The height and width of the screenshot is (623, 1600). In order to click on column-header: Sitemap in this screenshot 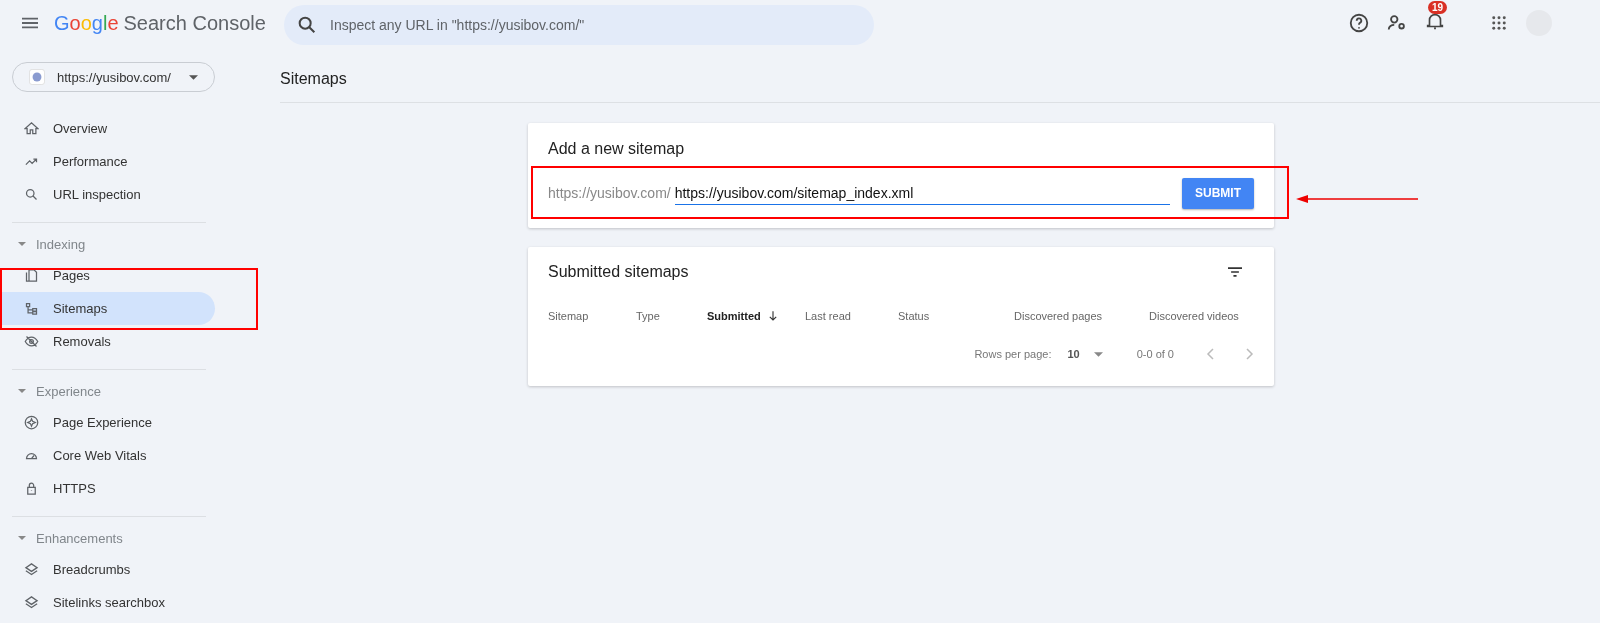, I will do `click(568, 316)`.